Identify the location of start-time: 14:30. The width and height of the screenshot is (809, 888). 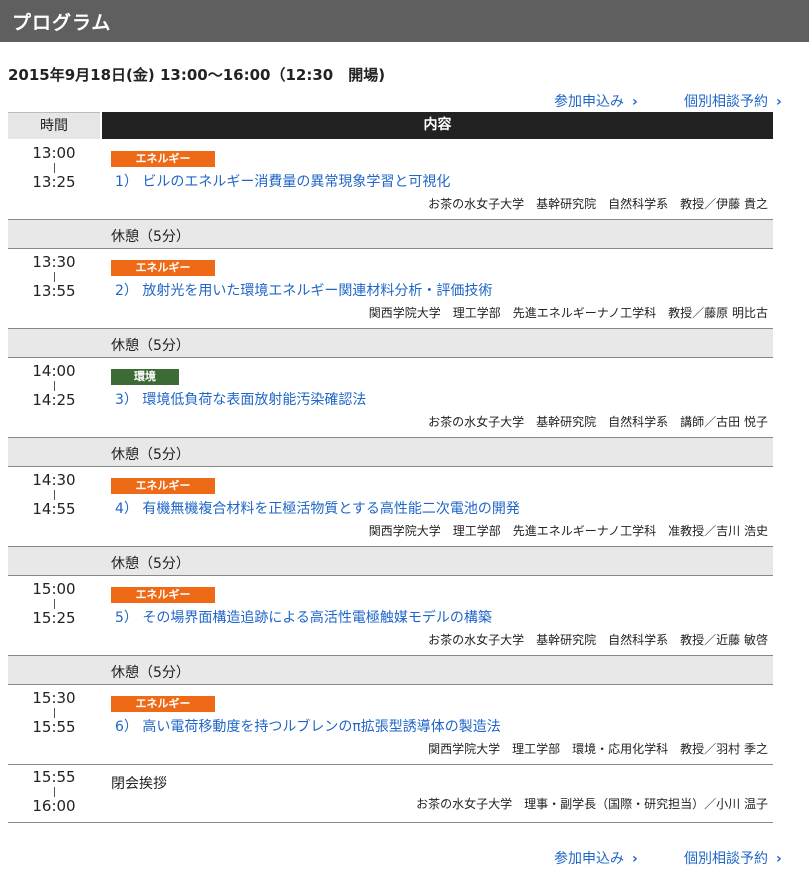
(54, 480).